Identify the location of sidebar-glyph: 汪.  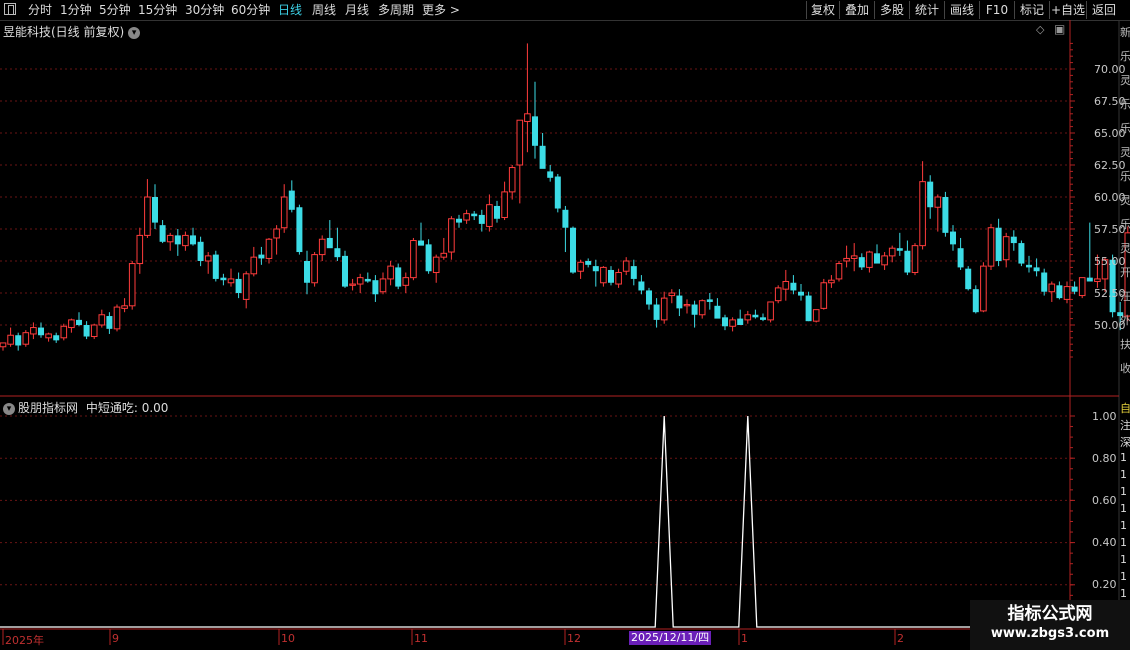
(1125, 296).